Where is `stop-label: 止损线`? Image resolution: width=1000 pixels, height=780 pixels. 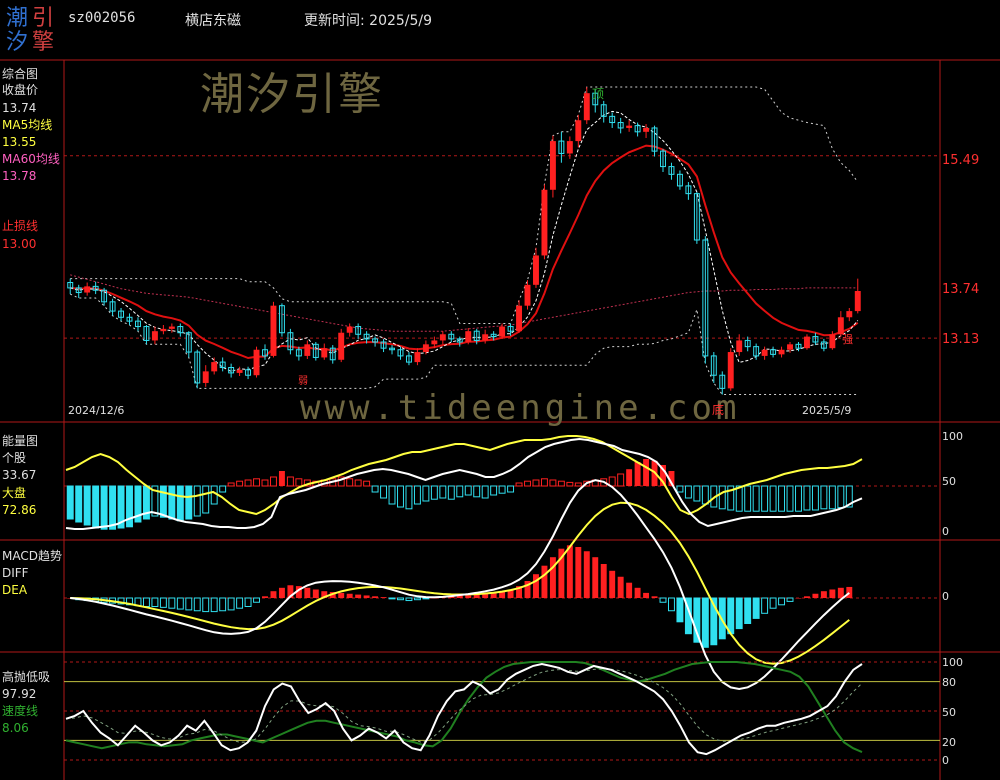 stop-label: 止损线 is located at coordinates (20, 226).